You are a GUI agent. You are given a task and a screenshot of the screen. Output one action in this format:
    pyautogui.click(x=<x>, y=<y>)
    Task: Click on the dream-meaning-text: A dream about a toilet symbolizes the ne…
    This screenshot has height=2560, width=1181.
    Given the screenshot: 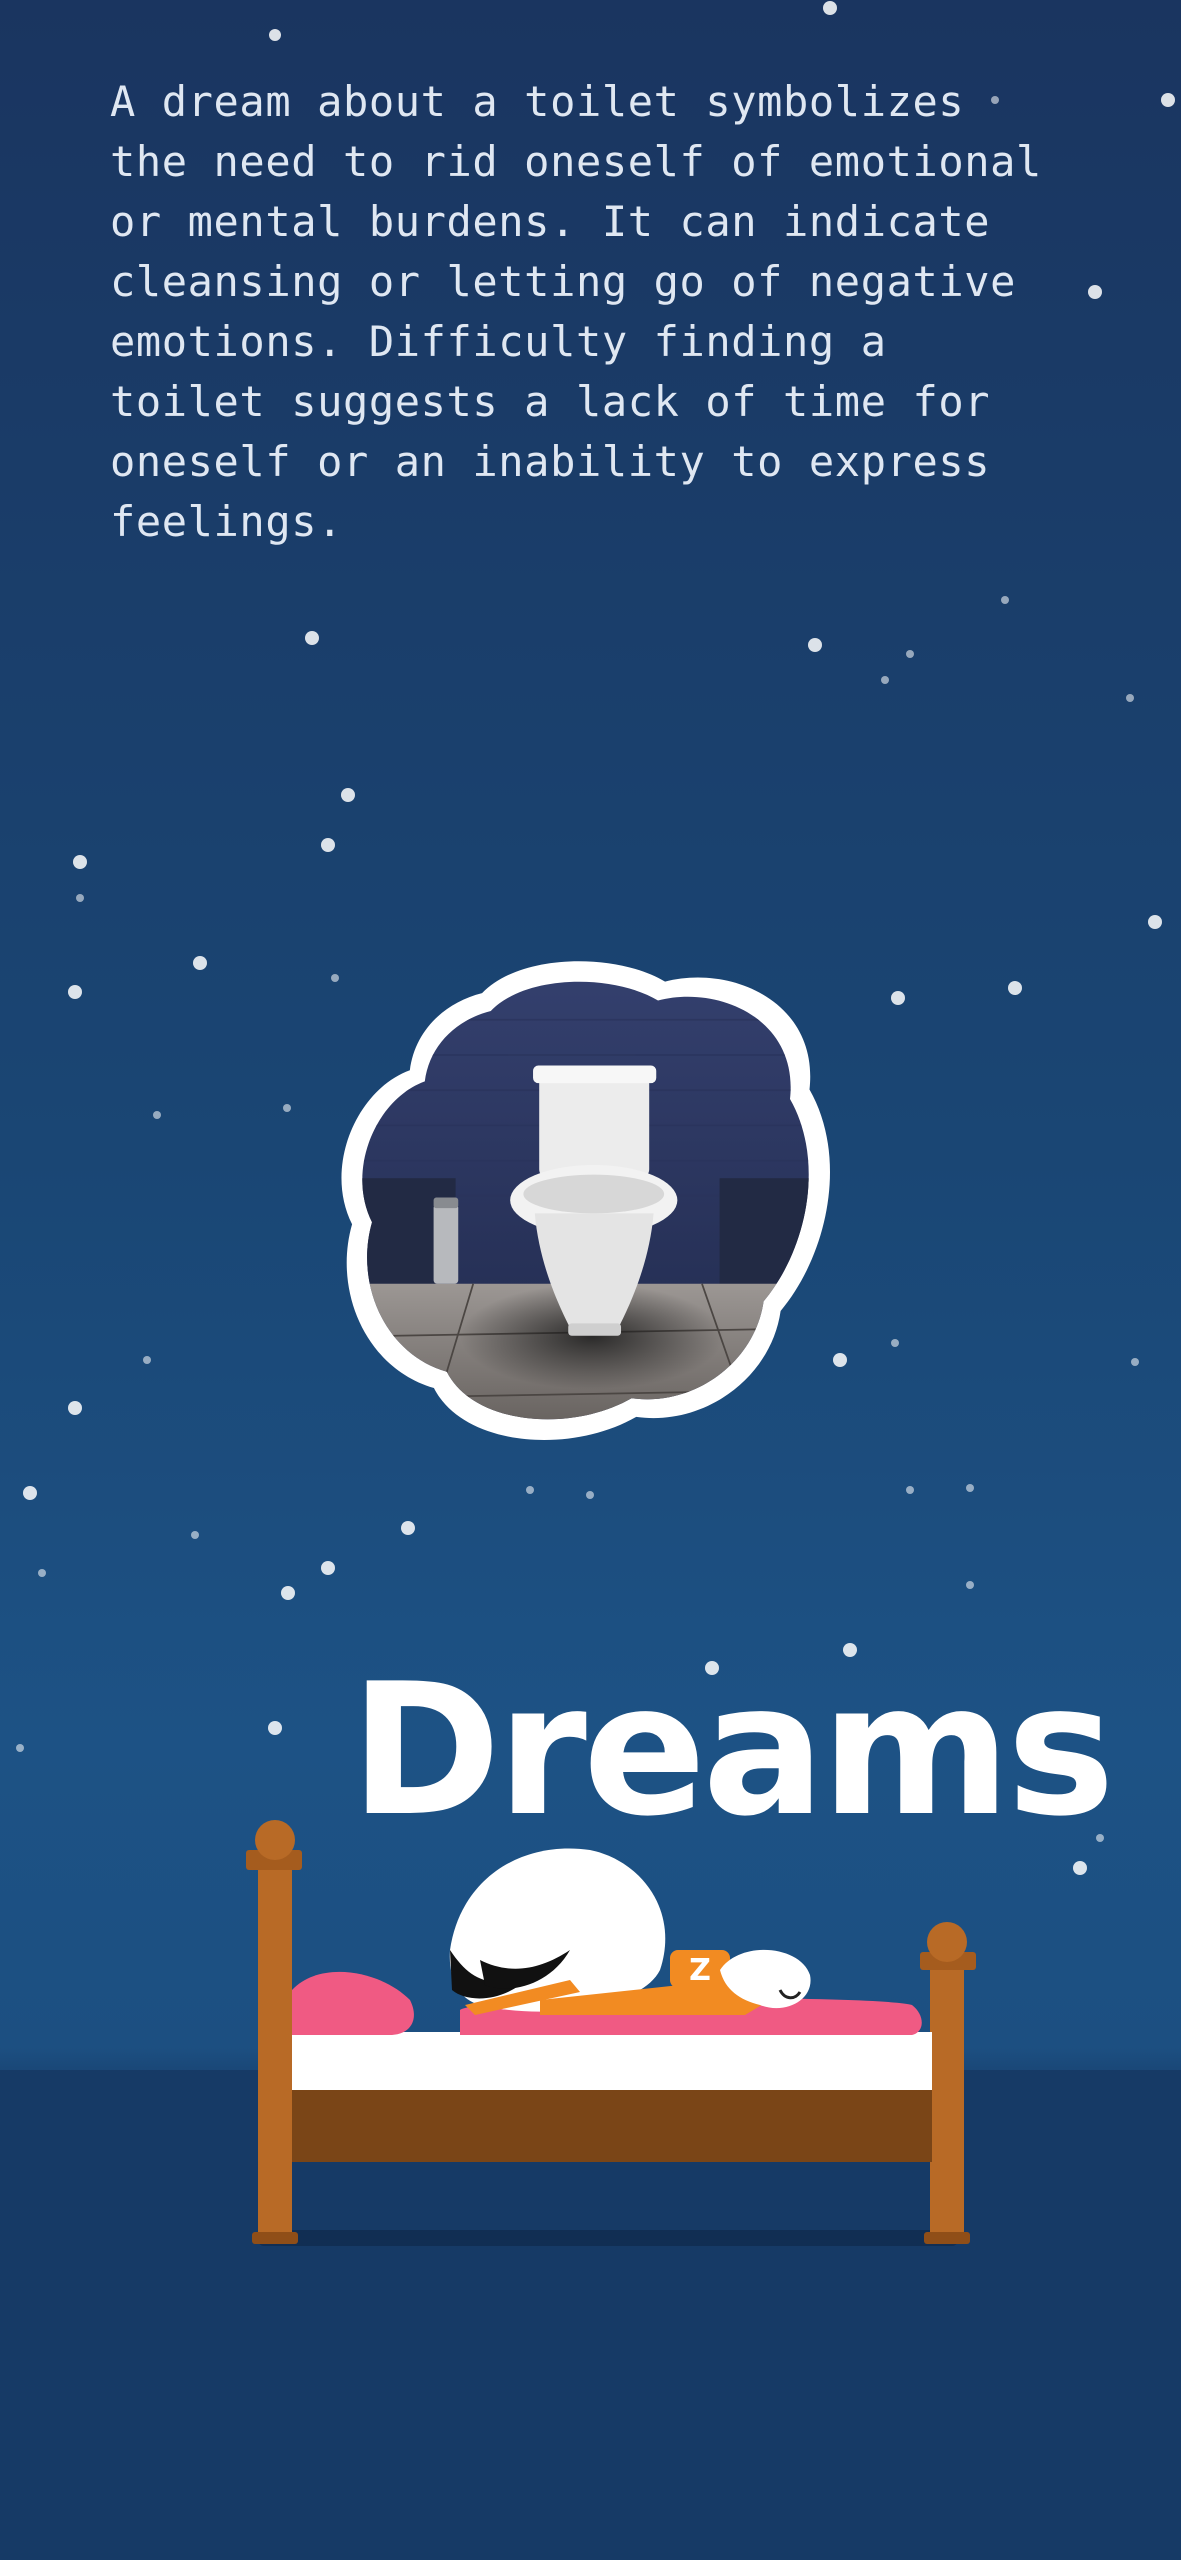 What is the action you would take?
    pyautogui.click(x=576, y=311)
    